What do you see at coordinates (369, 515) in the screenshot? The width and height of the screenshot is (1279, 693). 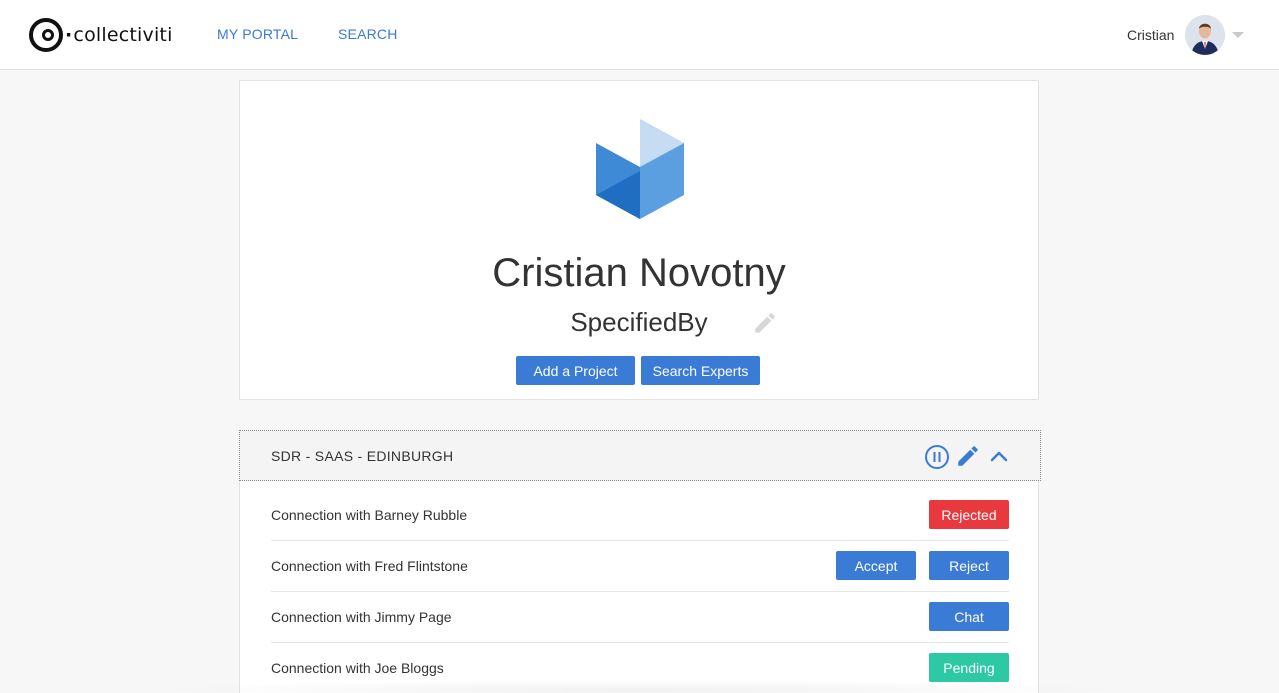 I see `connection-label: Connection with Barney Rubble` at bounding box center [369, 515].